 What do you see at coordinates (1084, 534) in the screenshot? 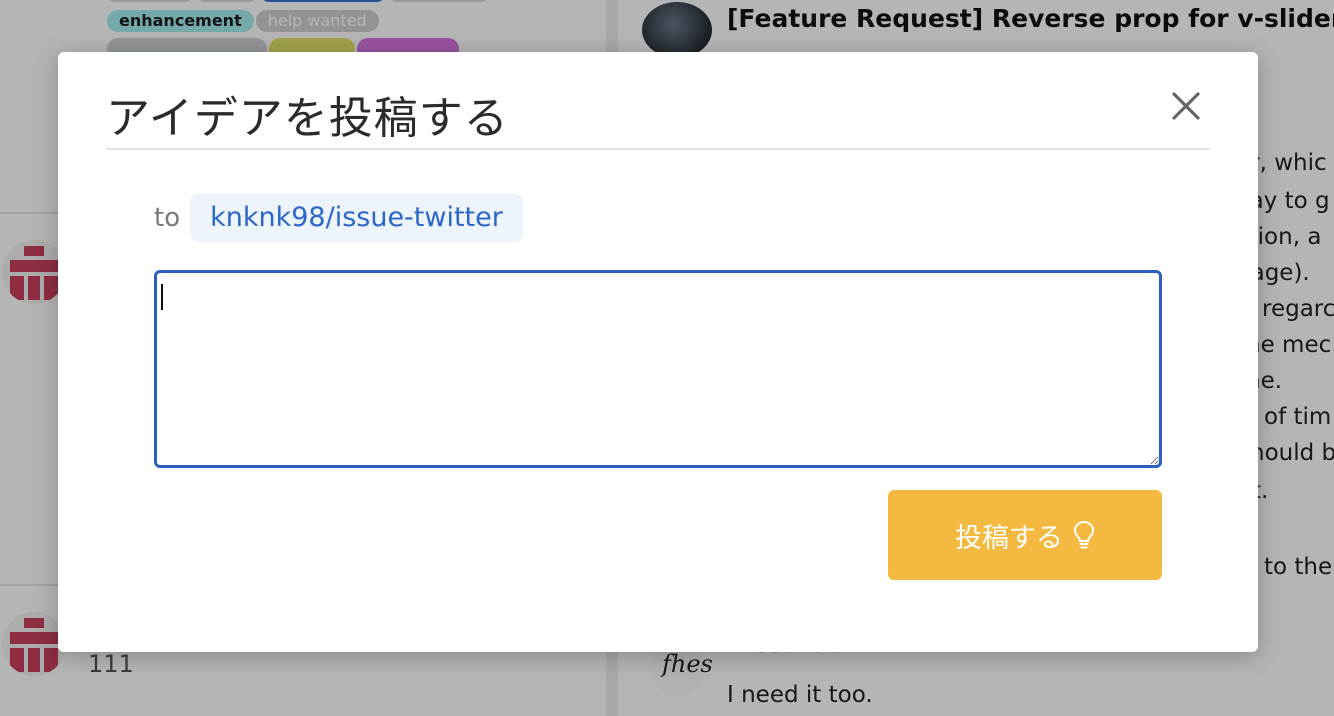
I see `lightbulb-icon` at bounding box center [1084, 534].